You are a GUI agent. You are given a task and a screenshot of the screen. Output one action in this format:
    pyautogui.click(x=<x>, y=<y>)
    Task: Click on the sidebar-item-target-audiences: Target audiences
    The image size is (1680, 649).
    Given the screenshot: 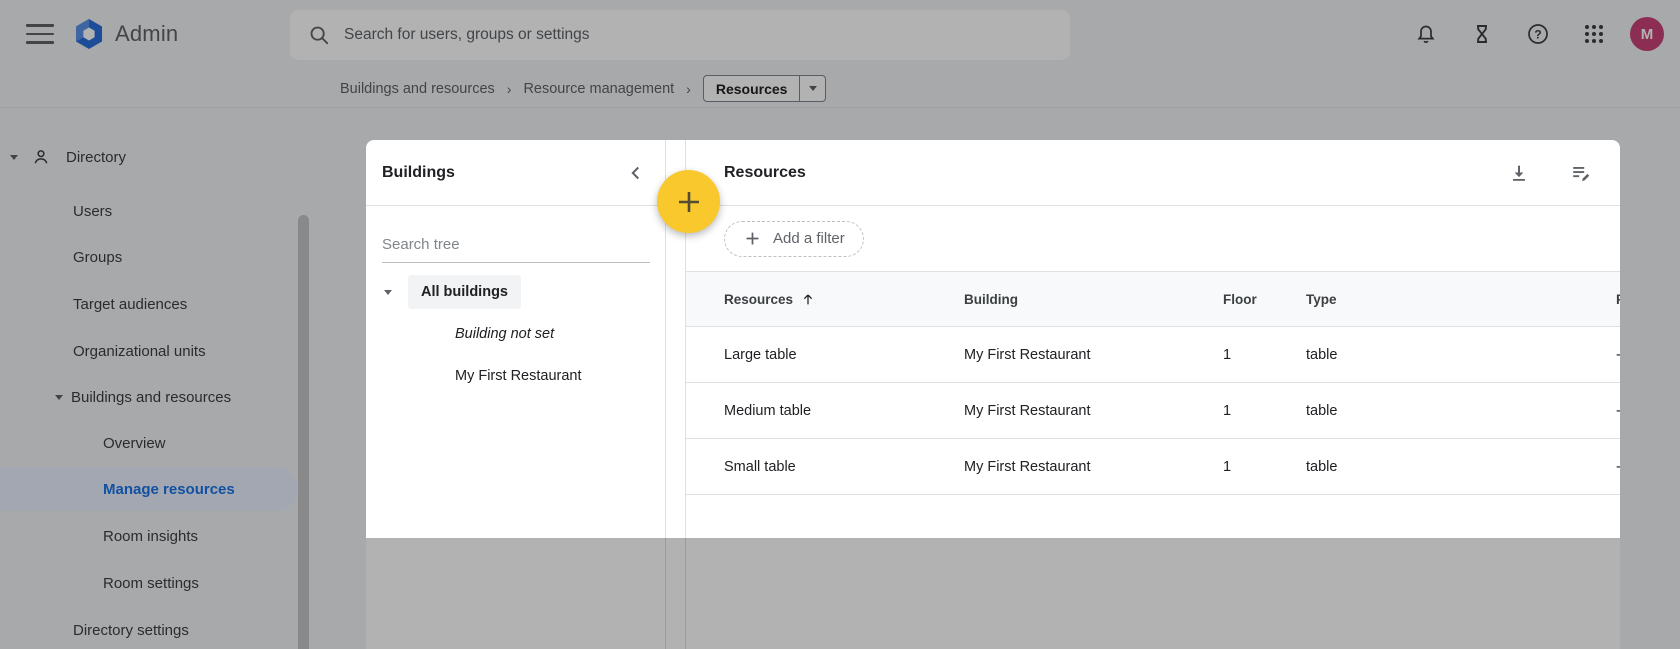 What is the action you would take?
    pyautogui.click(x=156, y=304)
    